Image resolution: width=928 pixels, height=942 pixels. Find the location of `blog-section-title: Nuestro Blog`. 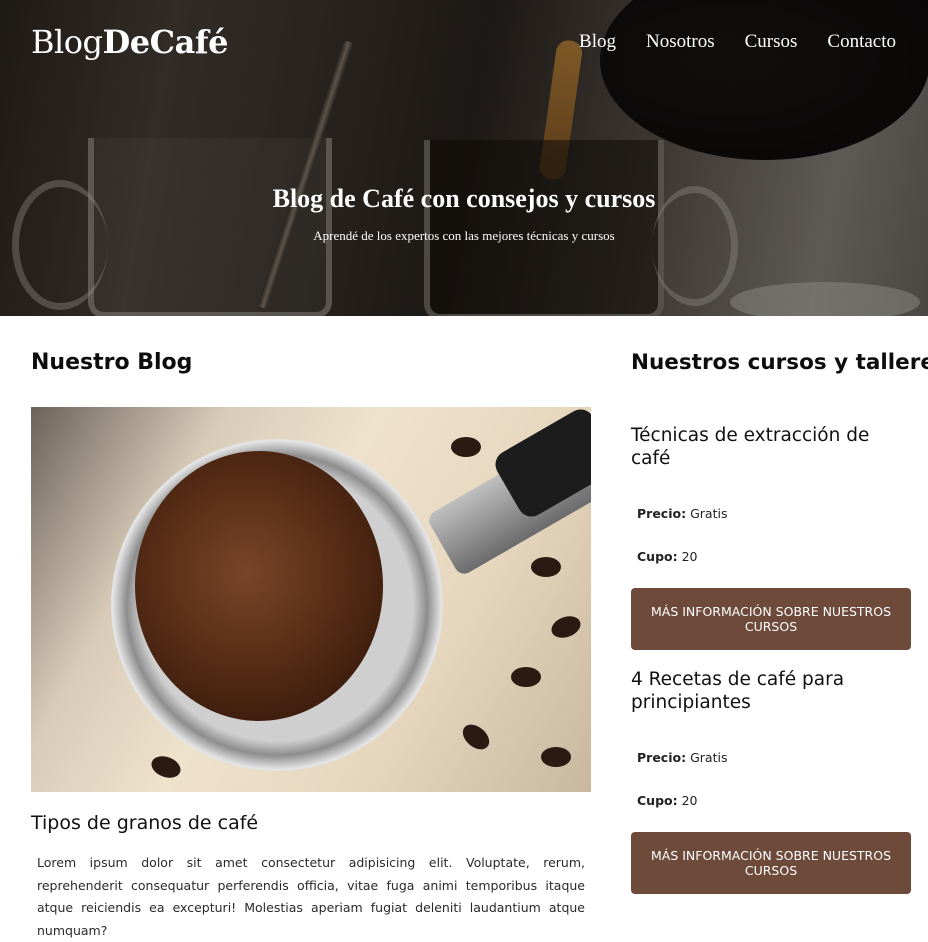

blog-section-title: Nuestro Blog is located at coordinates (112, 362).